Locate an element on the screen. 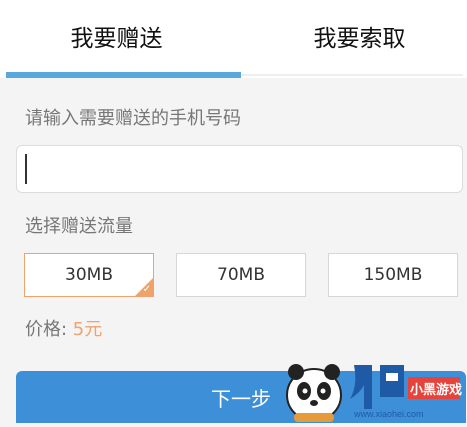  tab-ask: 我要索取 is located at coordinates (355, 36).